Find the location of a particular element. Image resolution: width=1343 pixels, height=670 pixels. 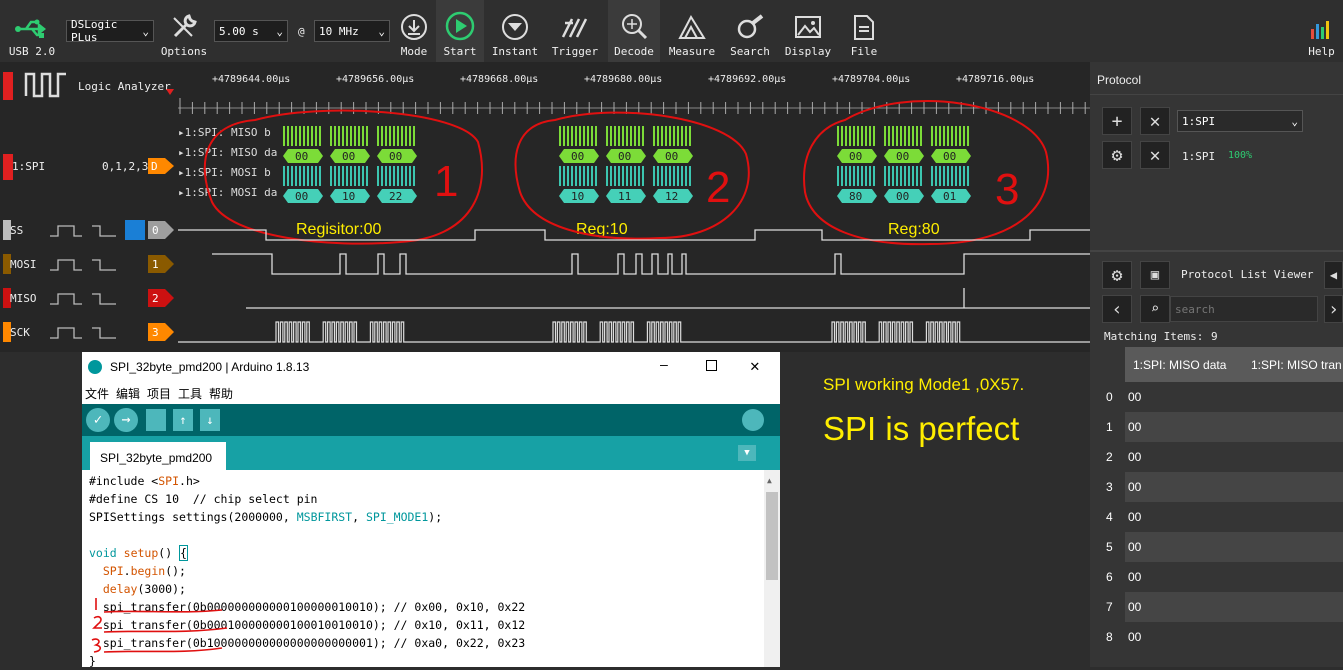

channel-row: SCK 3 is located at coordinates (546, 332).